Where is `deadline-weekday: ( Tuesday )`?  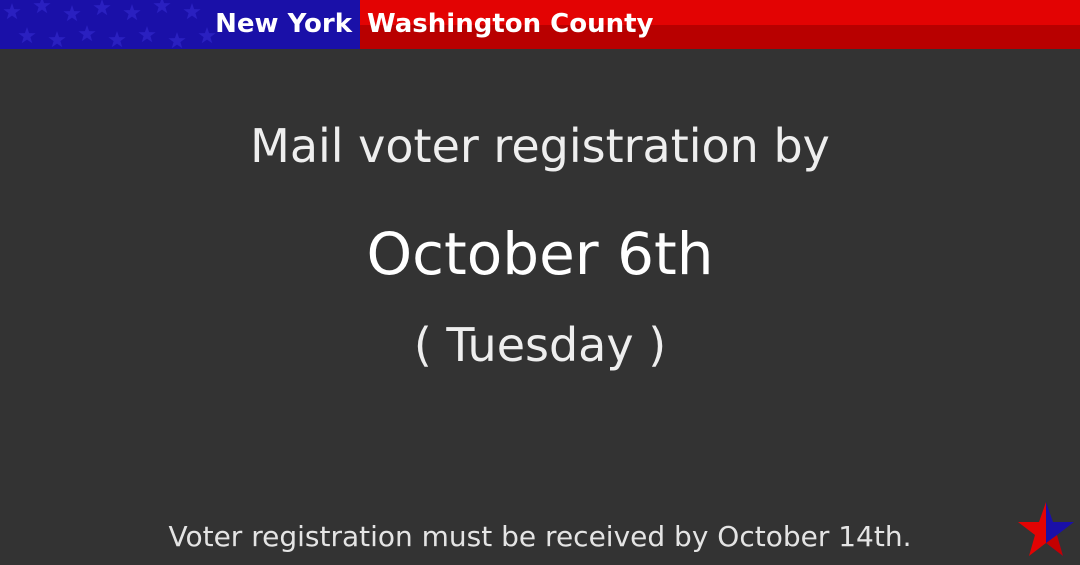 deadline-weekday: ( Tuesday ) is located at coordinates (540, 345).